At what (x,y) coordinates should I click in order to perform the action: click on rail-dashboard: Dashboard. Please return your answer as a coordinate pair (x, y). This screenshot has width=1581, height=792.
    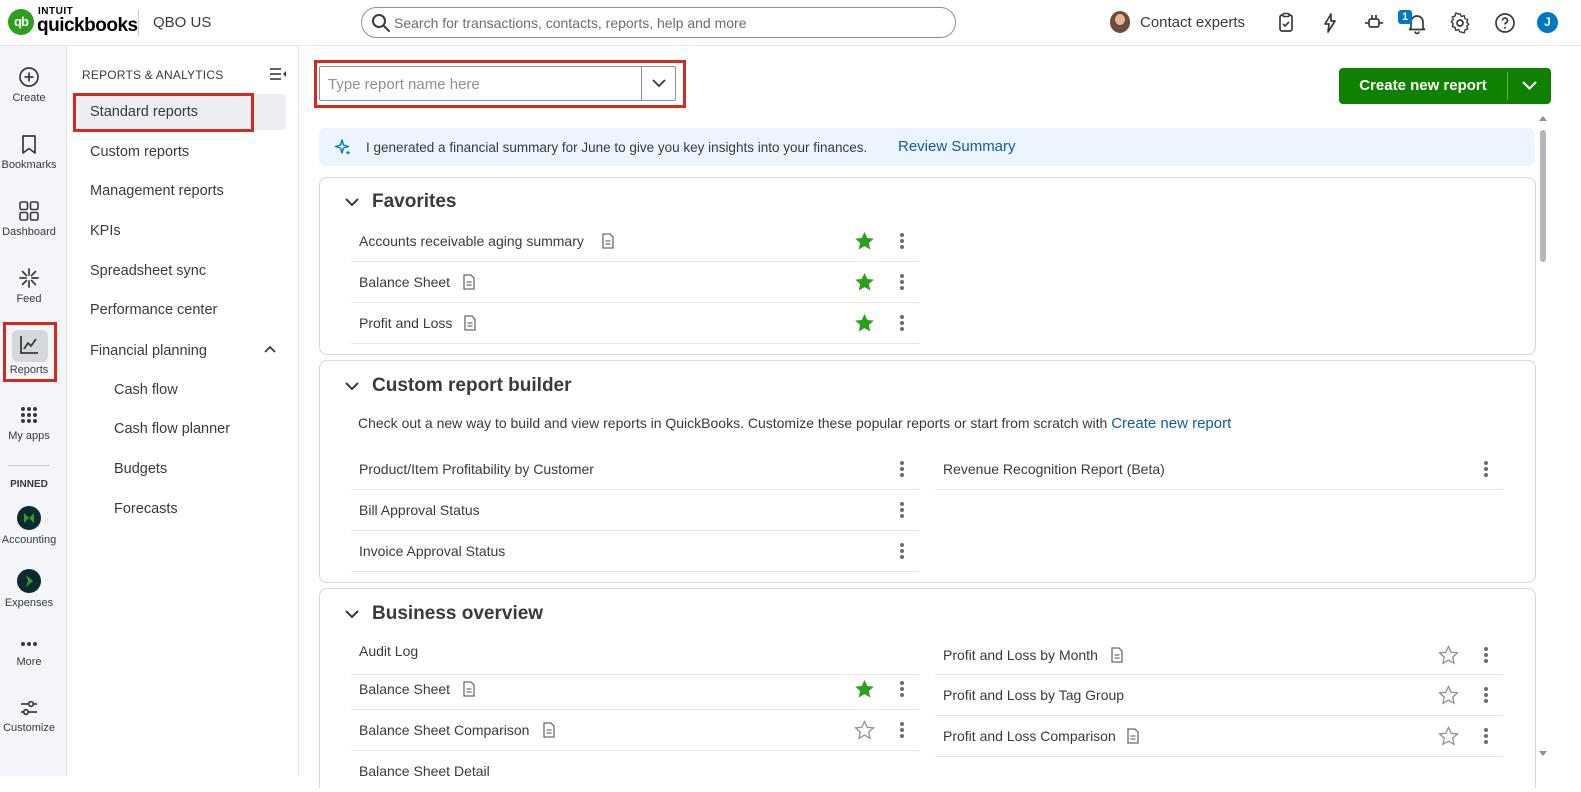
    Looking at the image, I should click on (29, 219).